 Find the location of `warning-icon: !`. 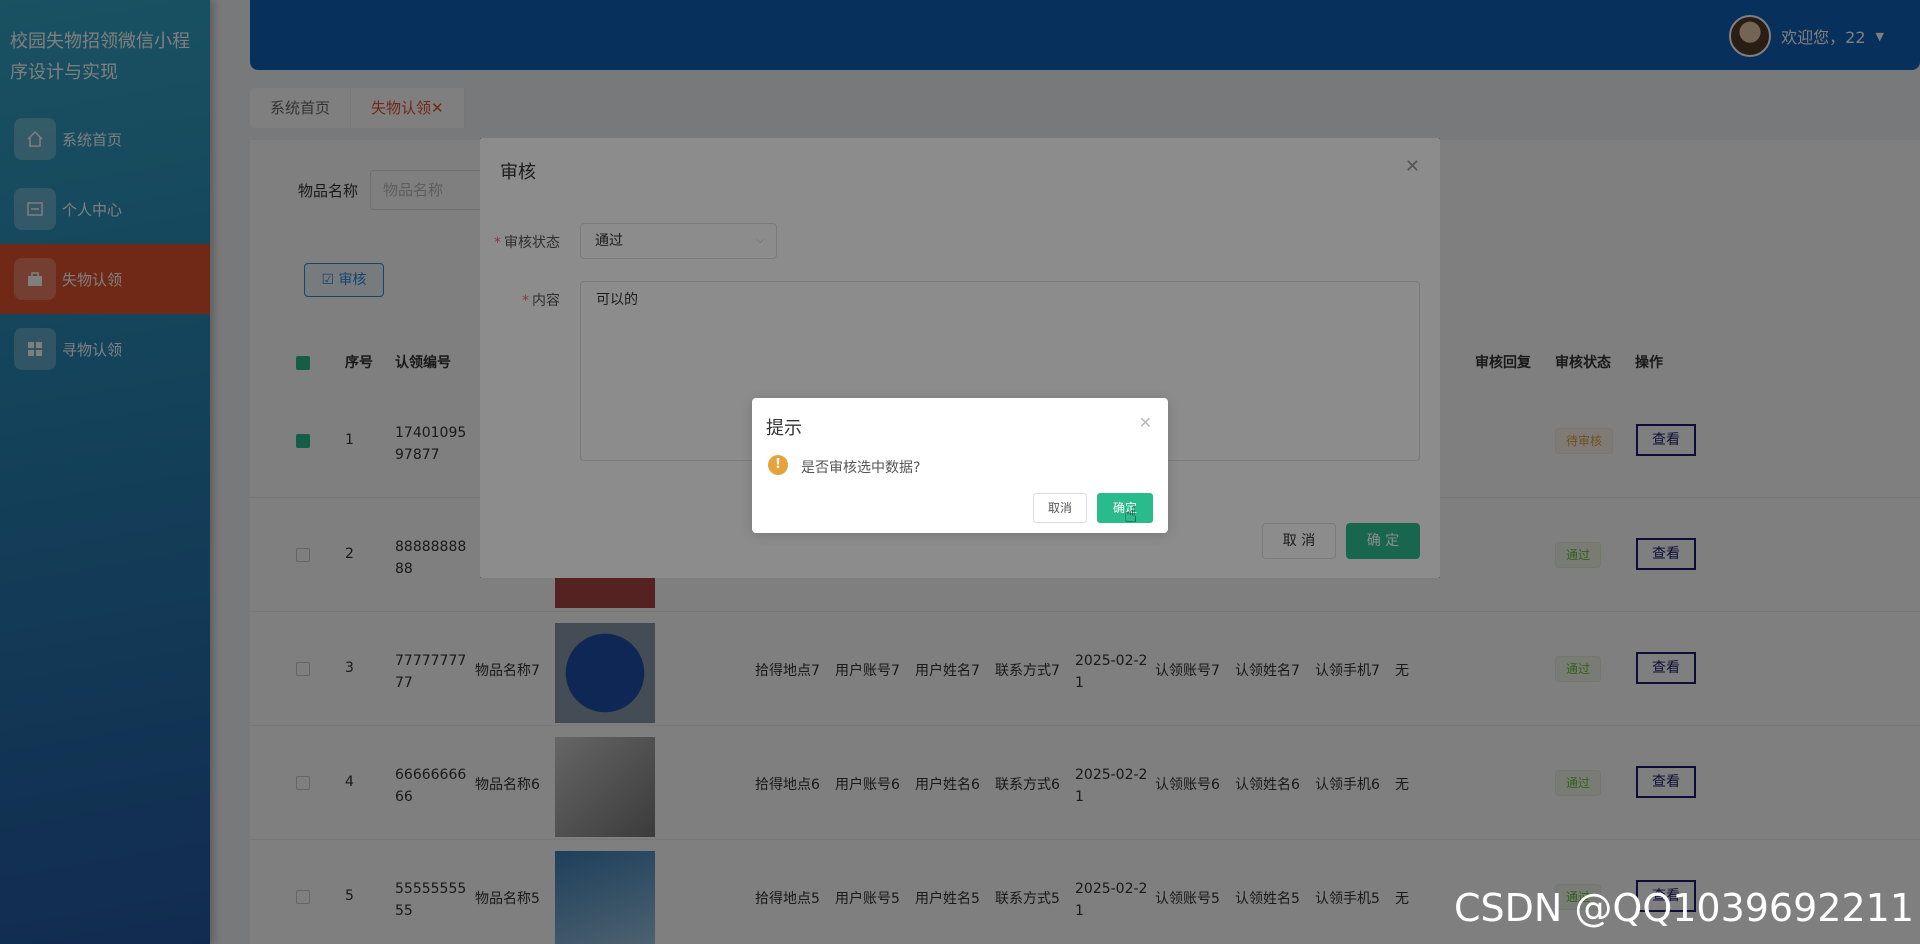

warning-icon: ! is located at coordinates (778, 465).